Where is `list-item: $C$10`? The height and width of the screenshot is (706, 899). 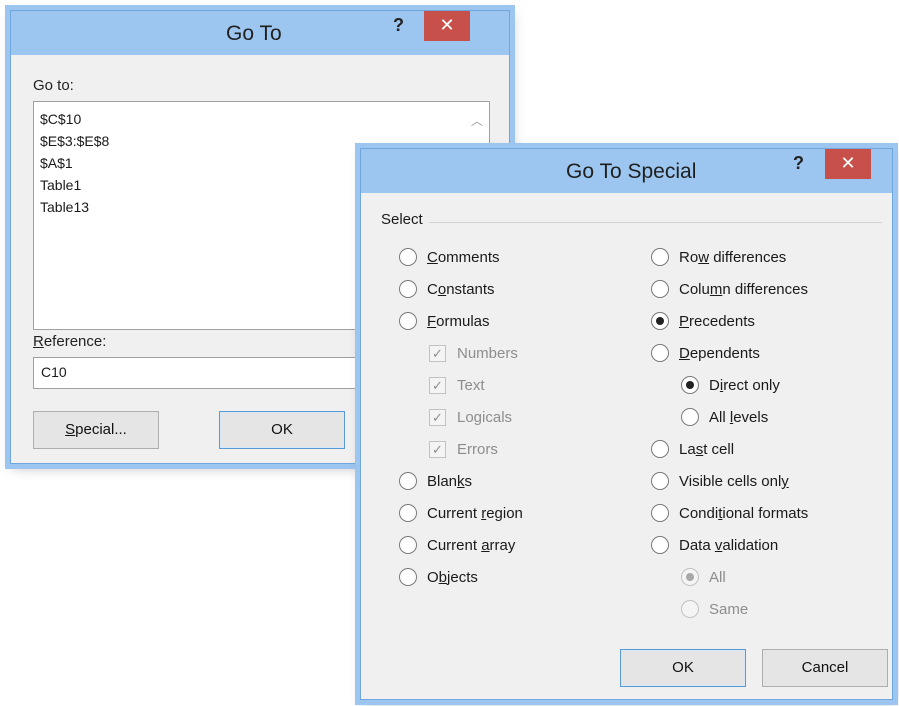 list-item: $C$10 is located at coordinates (74, 119).